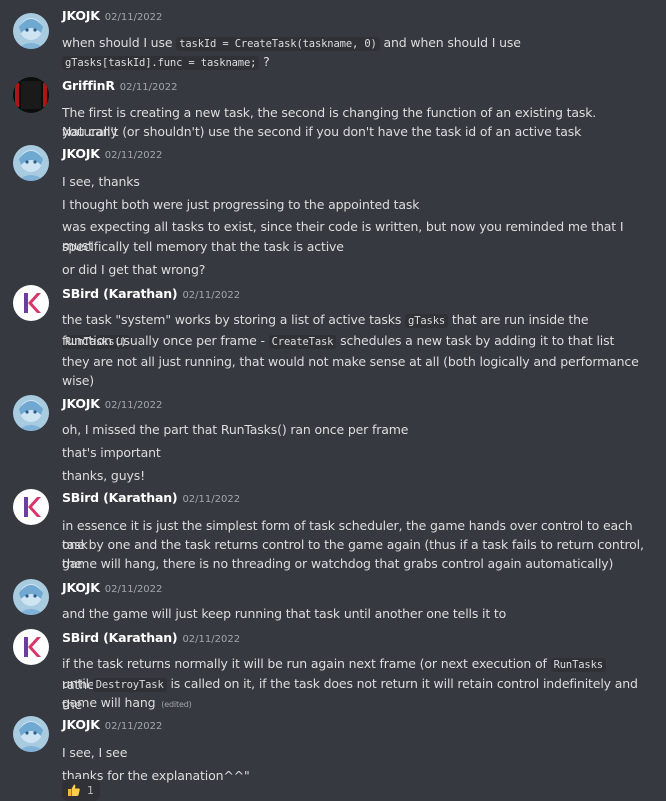 Image resolution: width=666 pixels, height=801 pixels. I want to click on thumbs-up-icon, so click(74, 790).